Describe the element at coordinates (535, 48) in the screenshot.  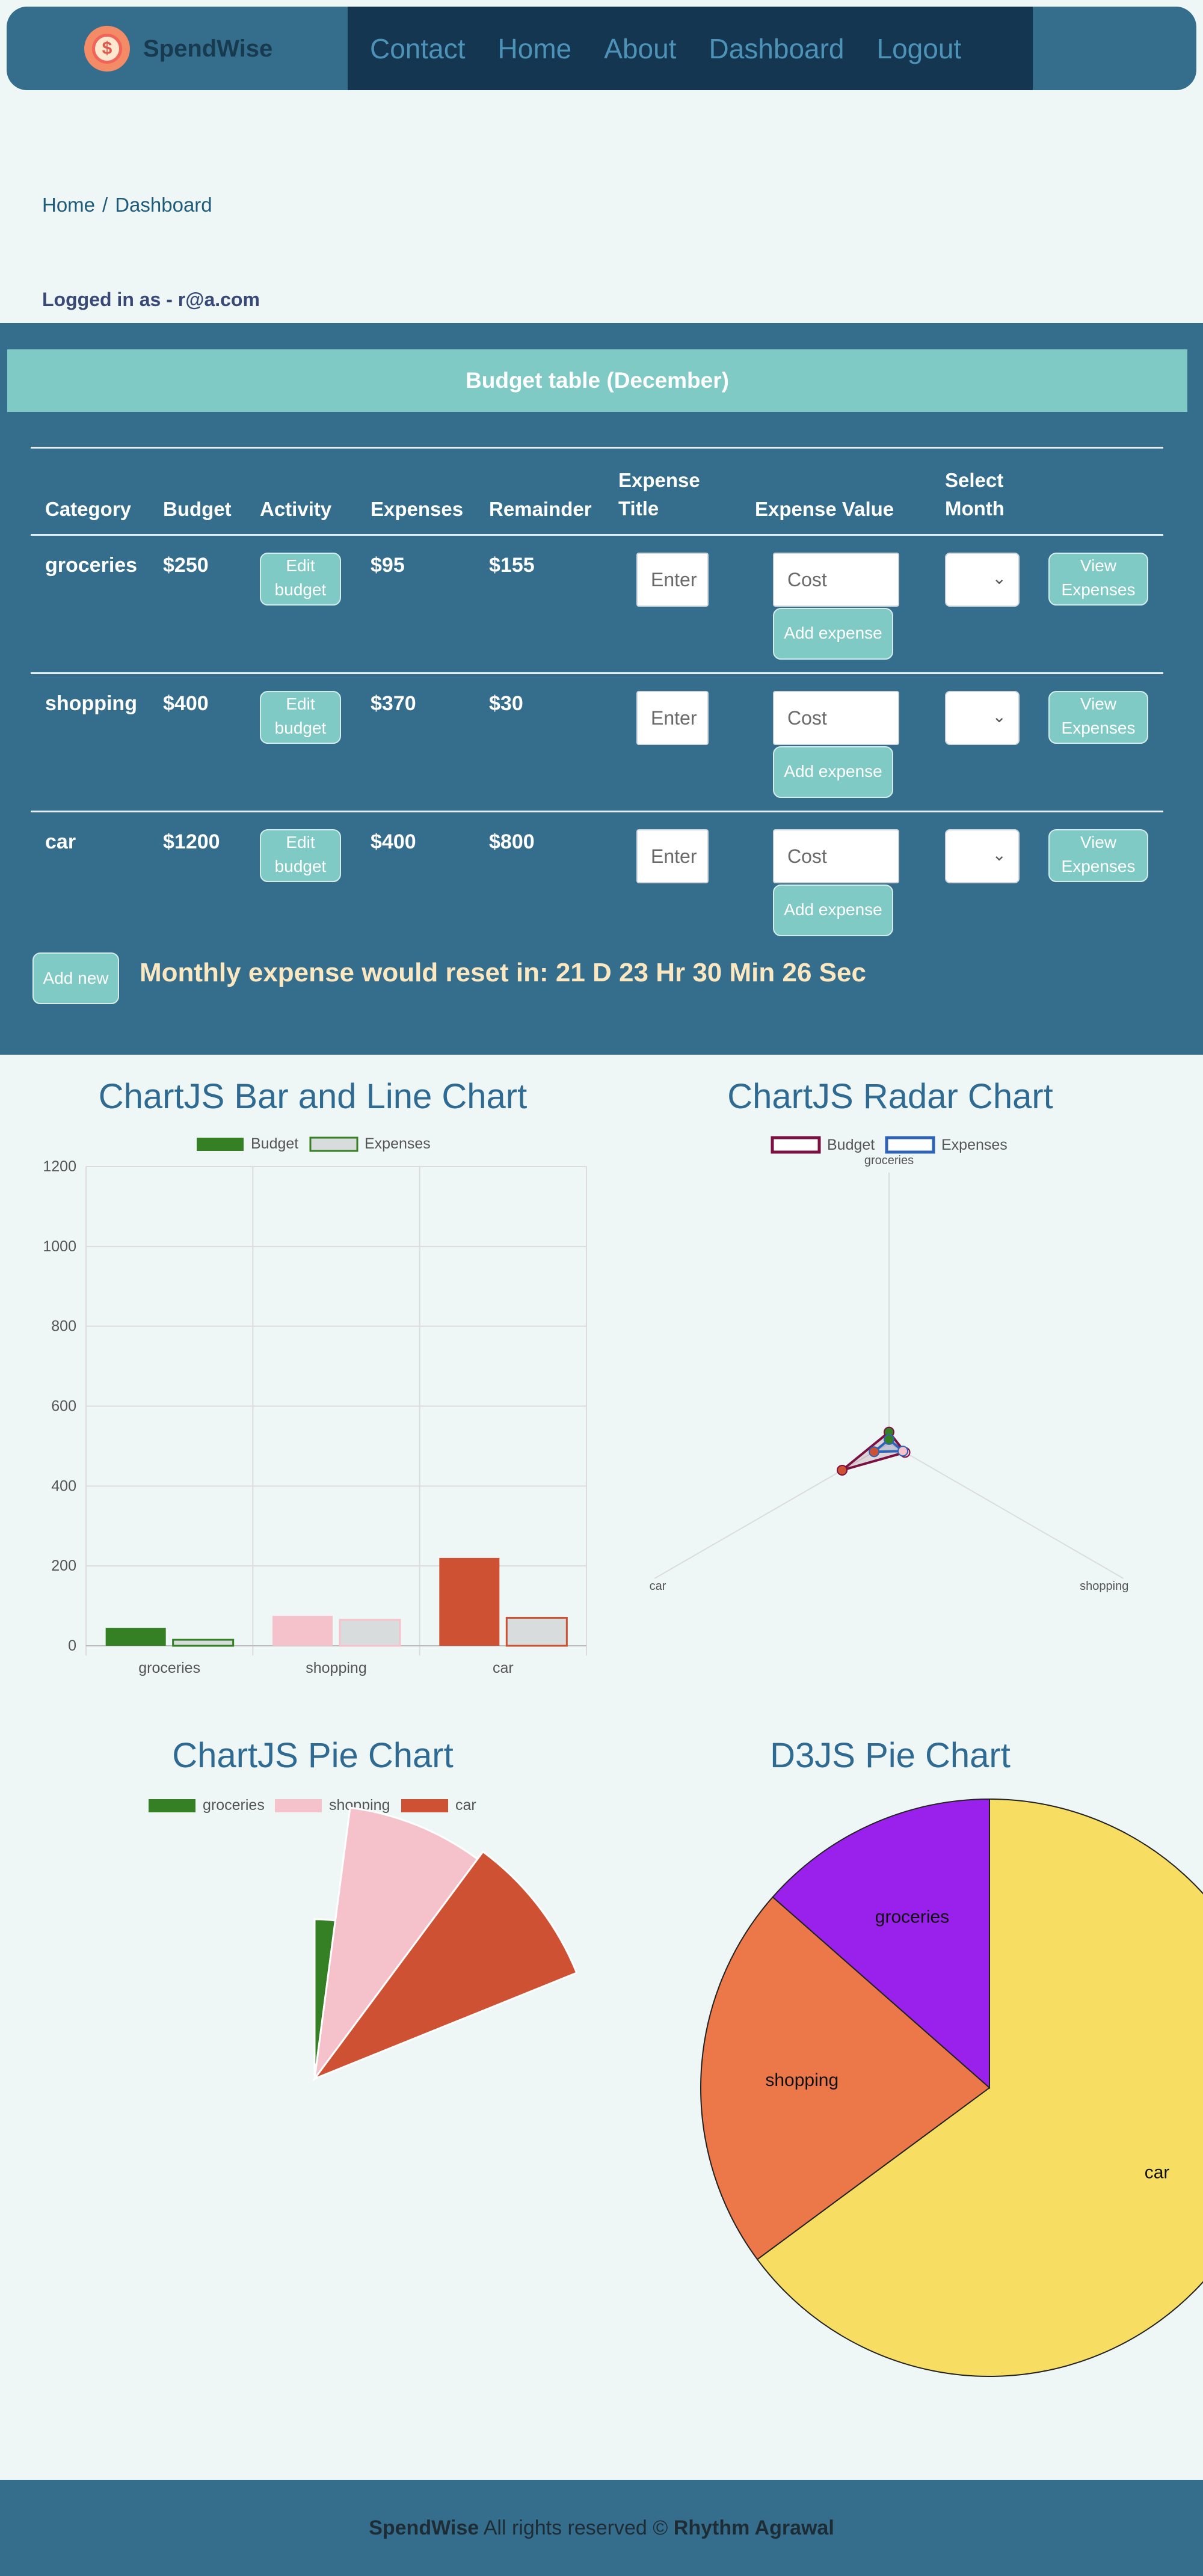
I see `nav-link-home: Home` at that location.